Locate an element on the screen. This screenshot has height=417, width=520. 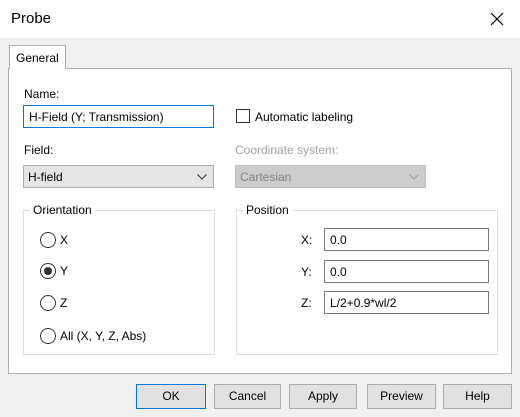
cancel-button: Cancel is located at coordinates (247, 396).